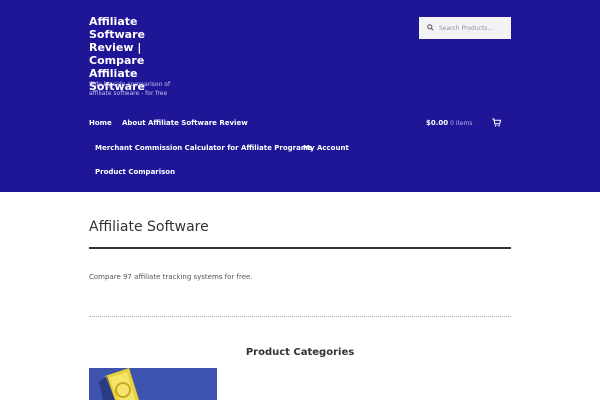 This screenshot has height=400, width=600. What do you see at coordinates (430, 27) in the screenshot?
I see `search-icon` at bounding box center [430, 27].